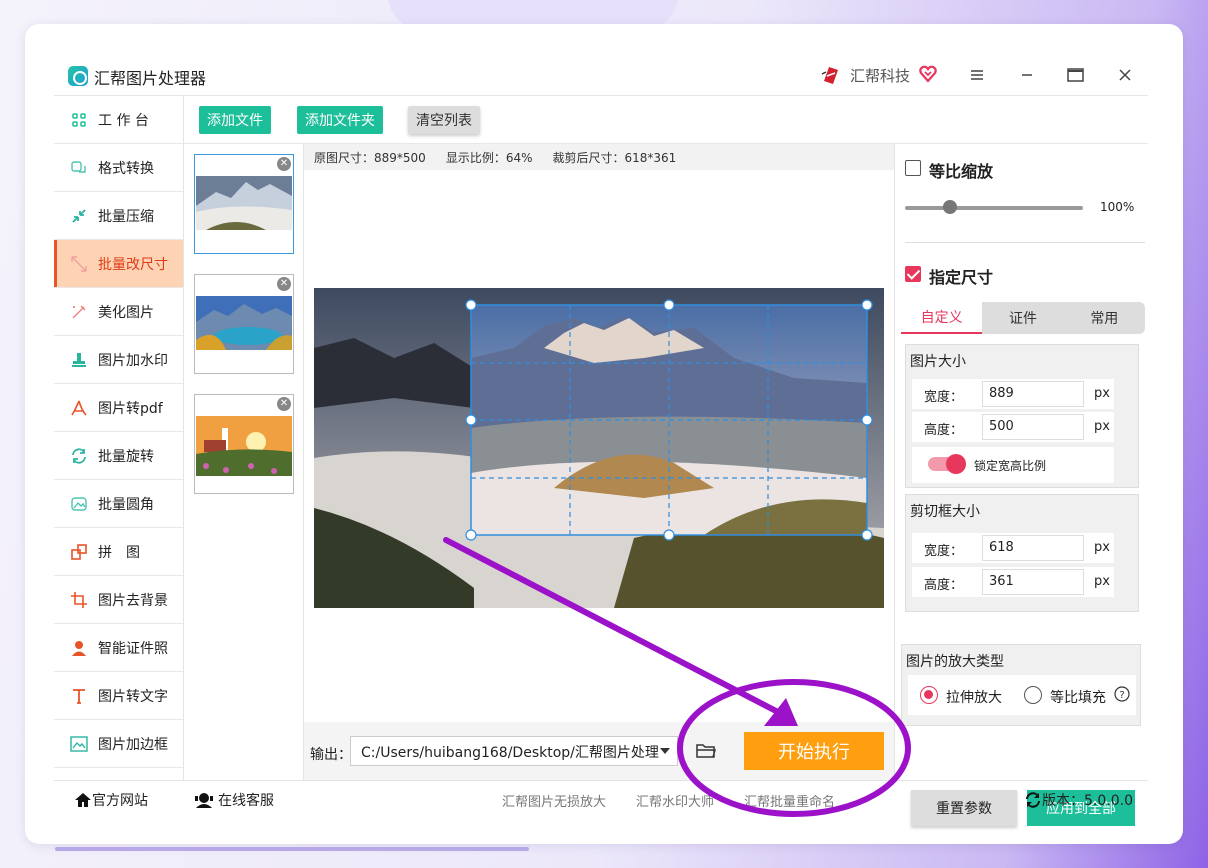 This screenshot has width=1208, height=868. What do you see at coordinates (1033, 800) in the screenshot?
I see `refresh-icon` at bounding box center [1033, 800].